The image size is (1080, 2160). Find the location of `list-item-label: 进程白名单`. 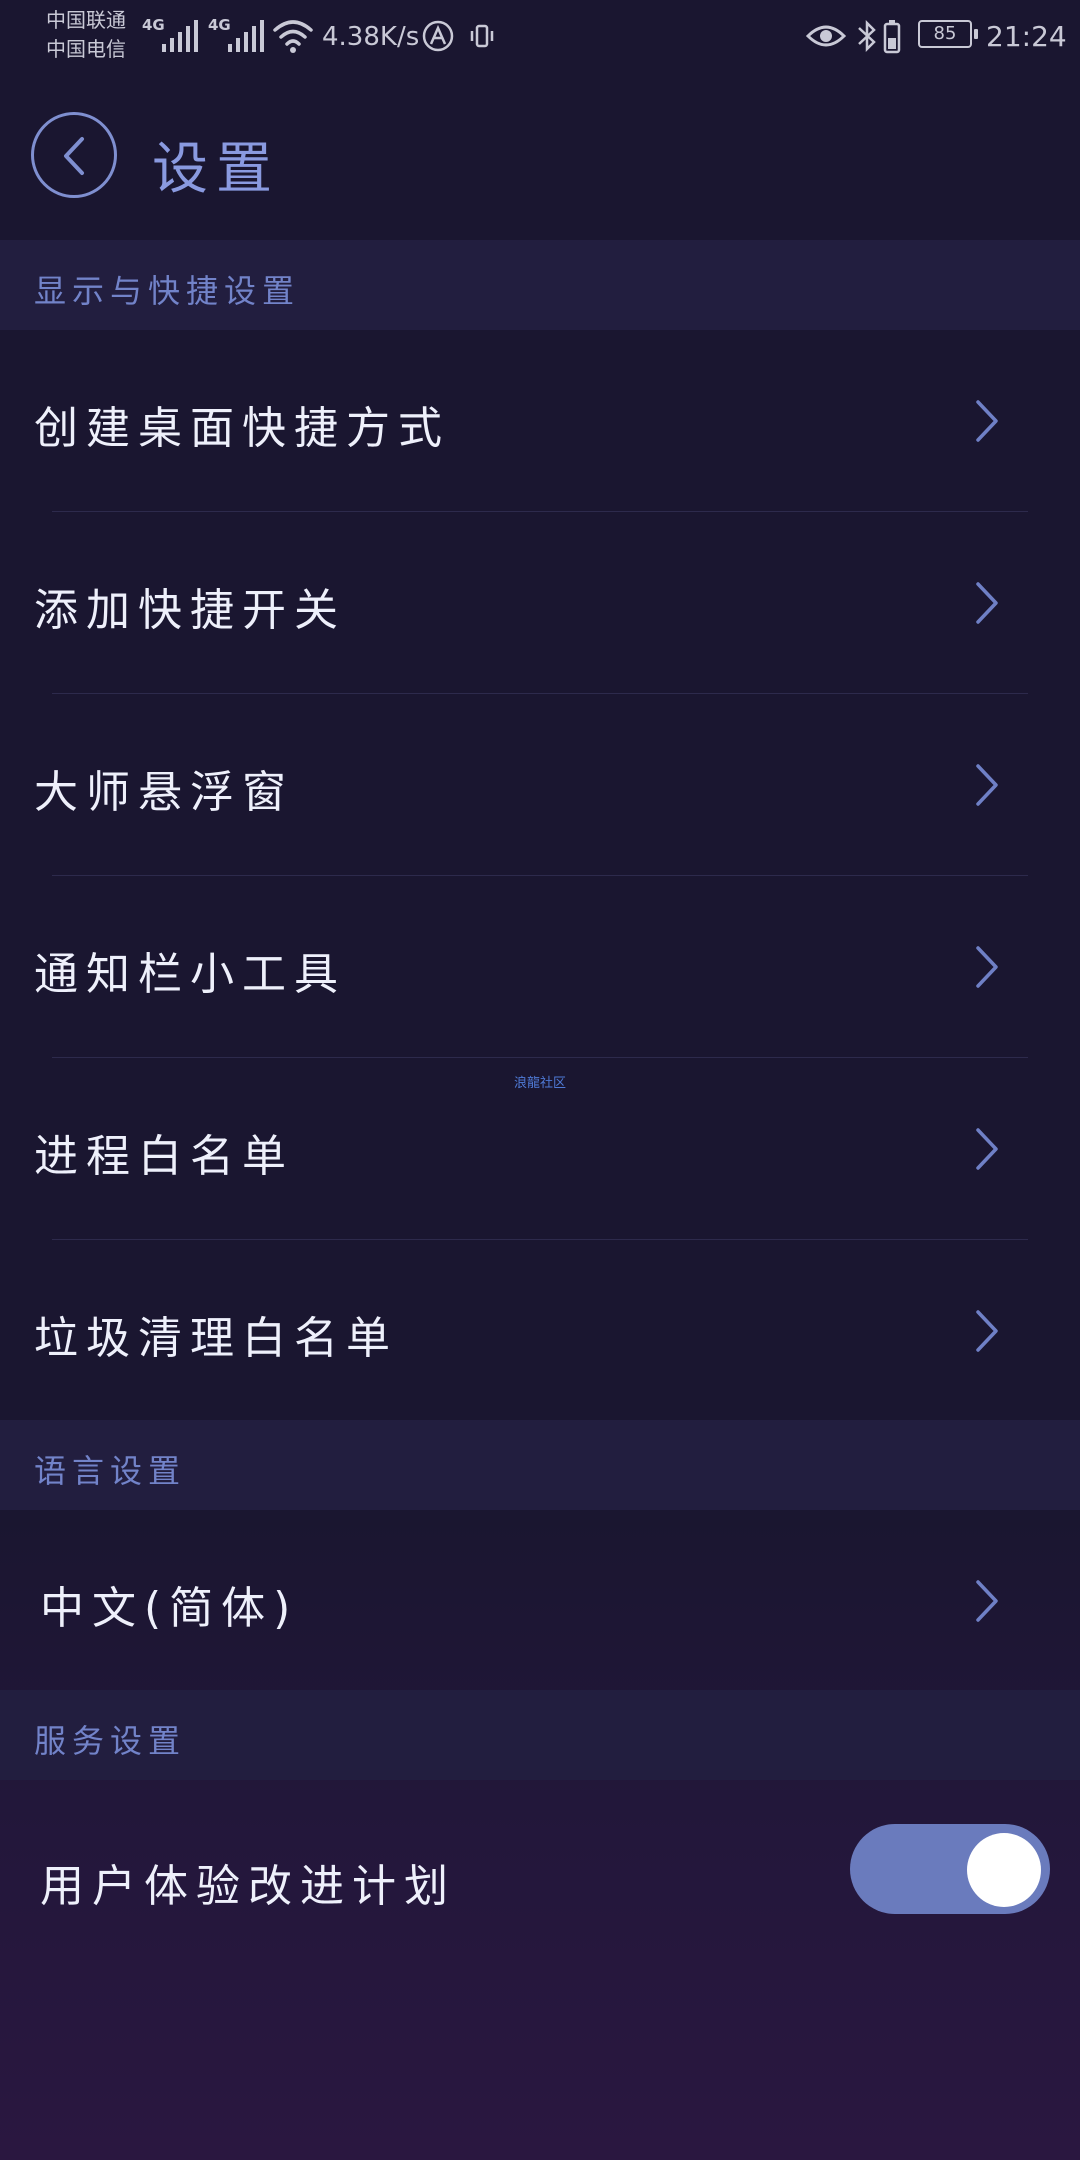

list-item-label: 进程白名单 is located at coordinates (164, 1156).